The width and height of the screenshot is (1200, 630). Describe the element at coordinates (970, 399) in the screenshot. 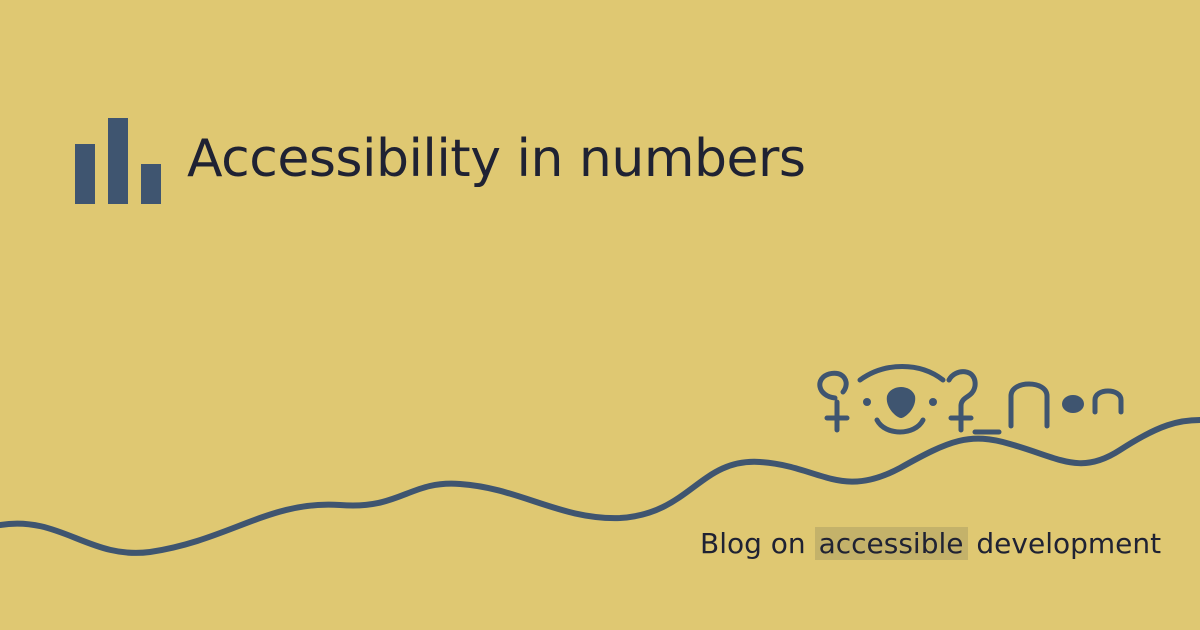

I see `mascot-logo-icon` at that location.